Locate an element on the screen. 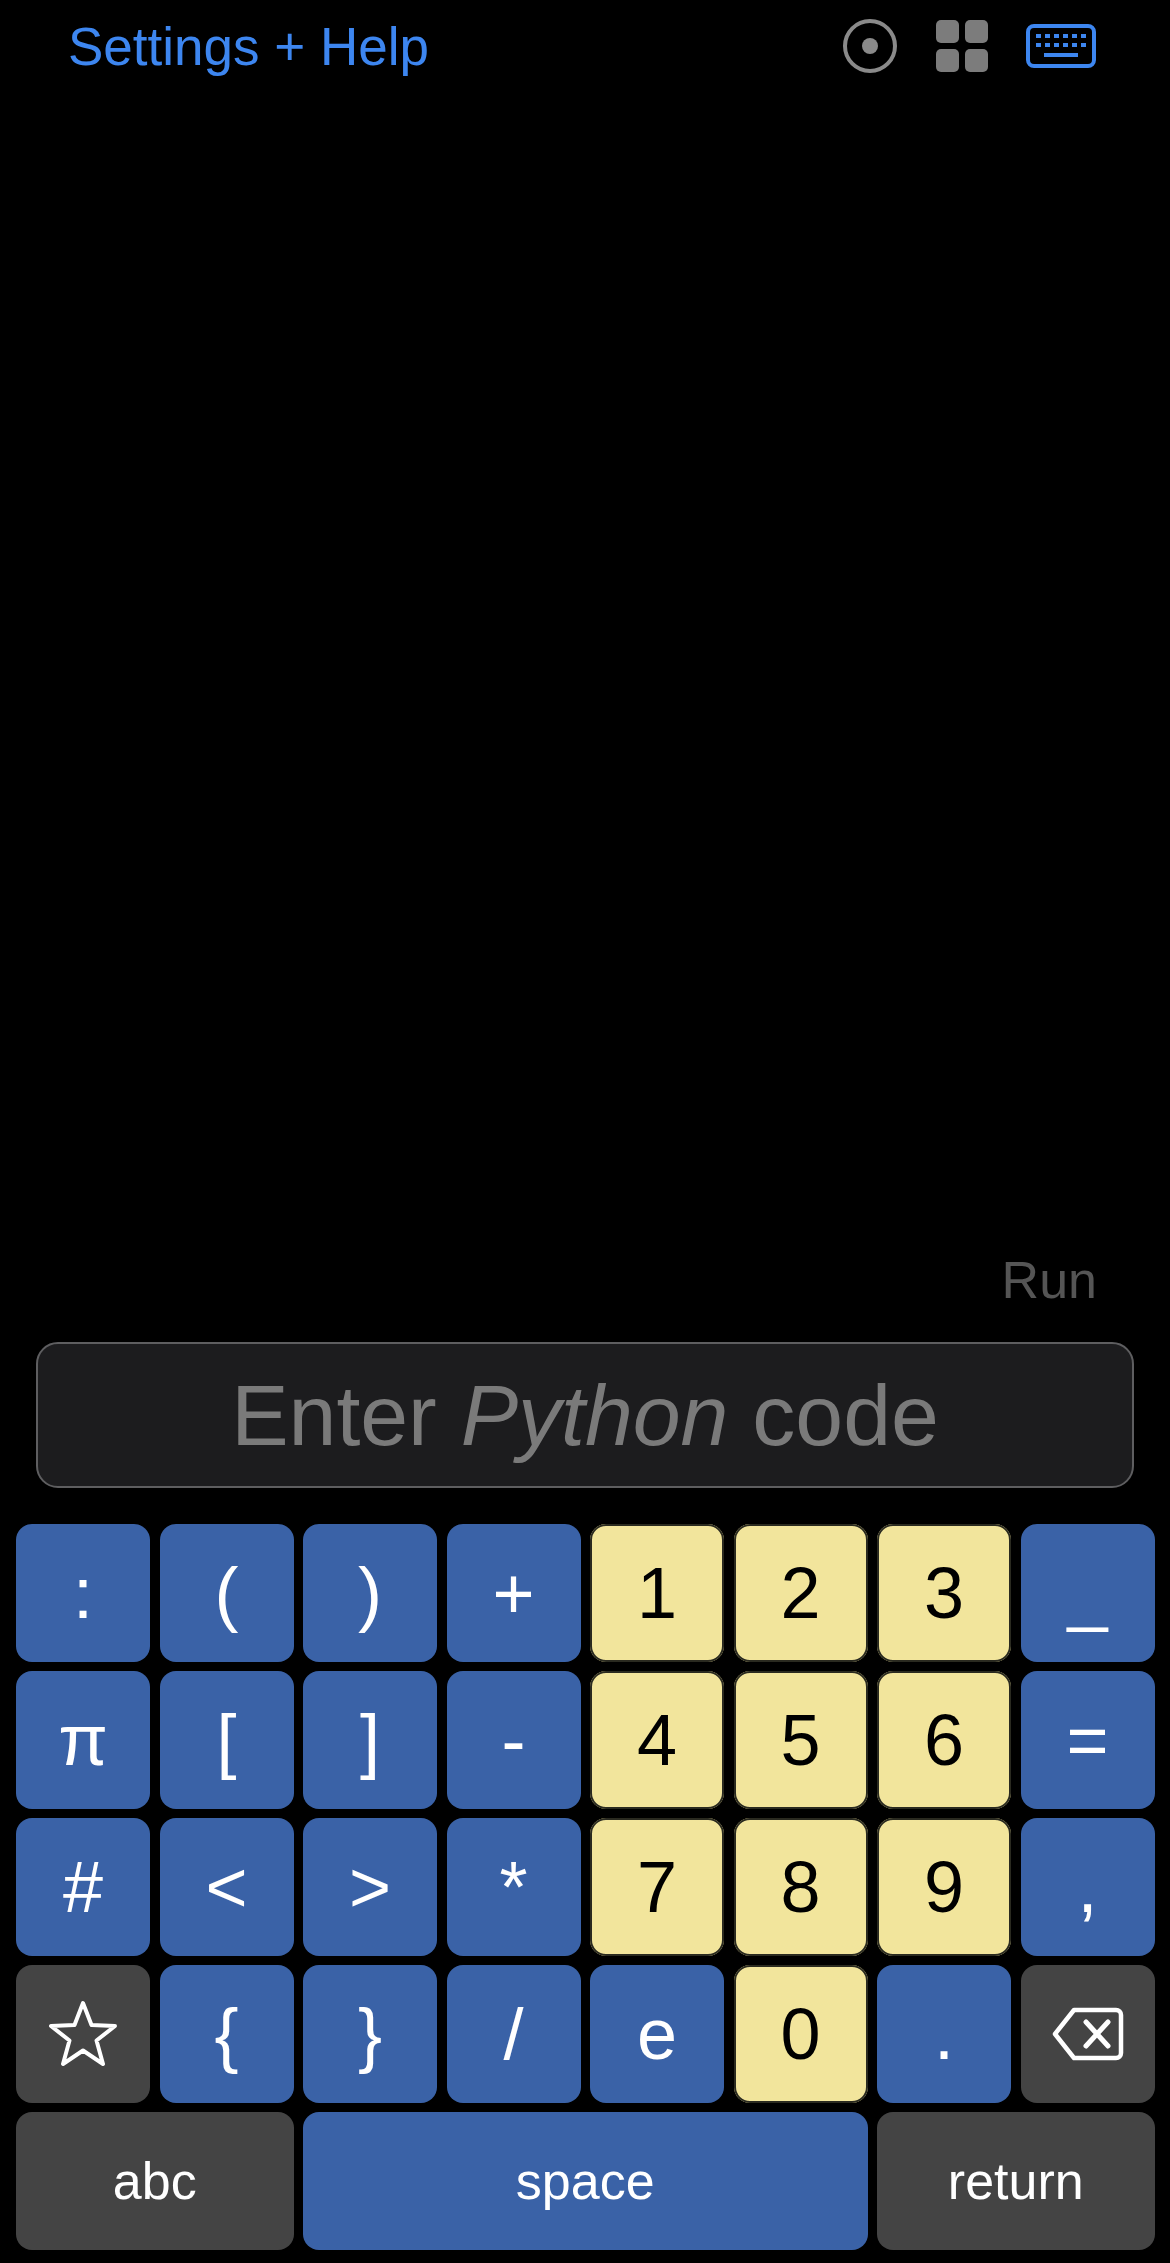 This screenshot has height=2263, width=1170. keyboard-key: , is located at coordinates (1087, 1887).